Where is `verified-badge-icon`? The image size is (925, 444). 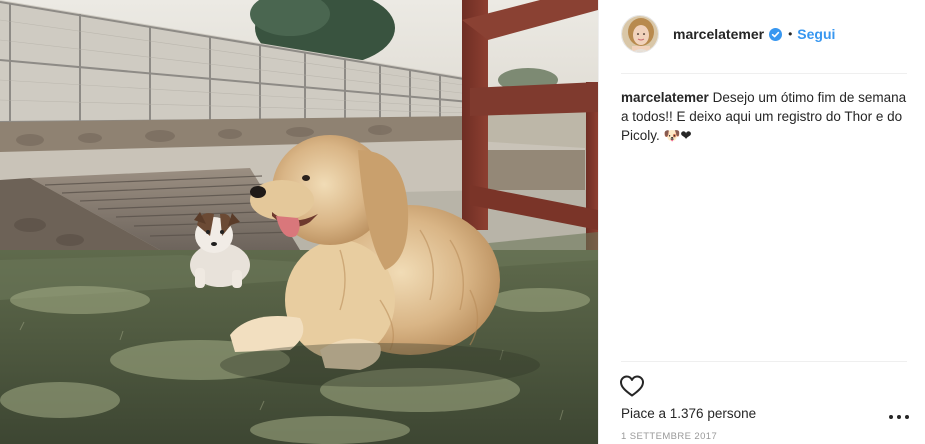
verified-badge-icon is located at coordinates (776, 34).